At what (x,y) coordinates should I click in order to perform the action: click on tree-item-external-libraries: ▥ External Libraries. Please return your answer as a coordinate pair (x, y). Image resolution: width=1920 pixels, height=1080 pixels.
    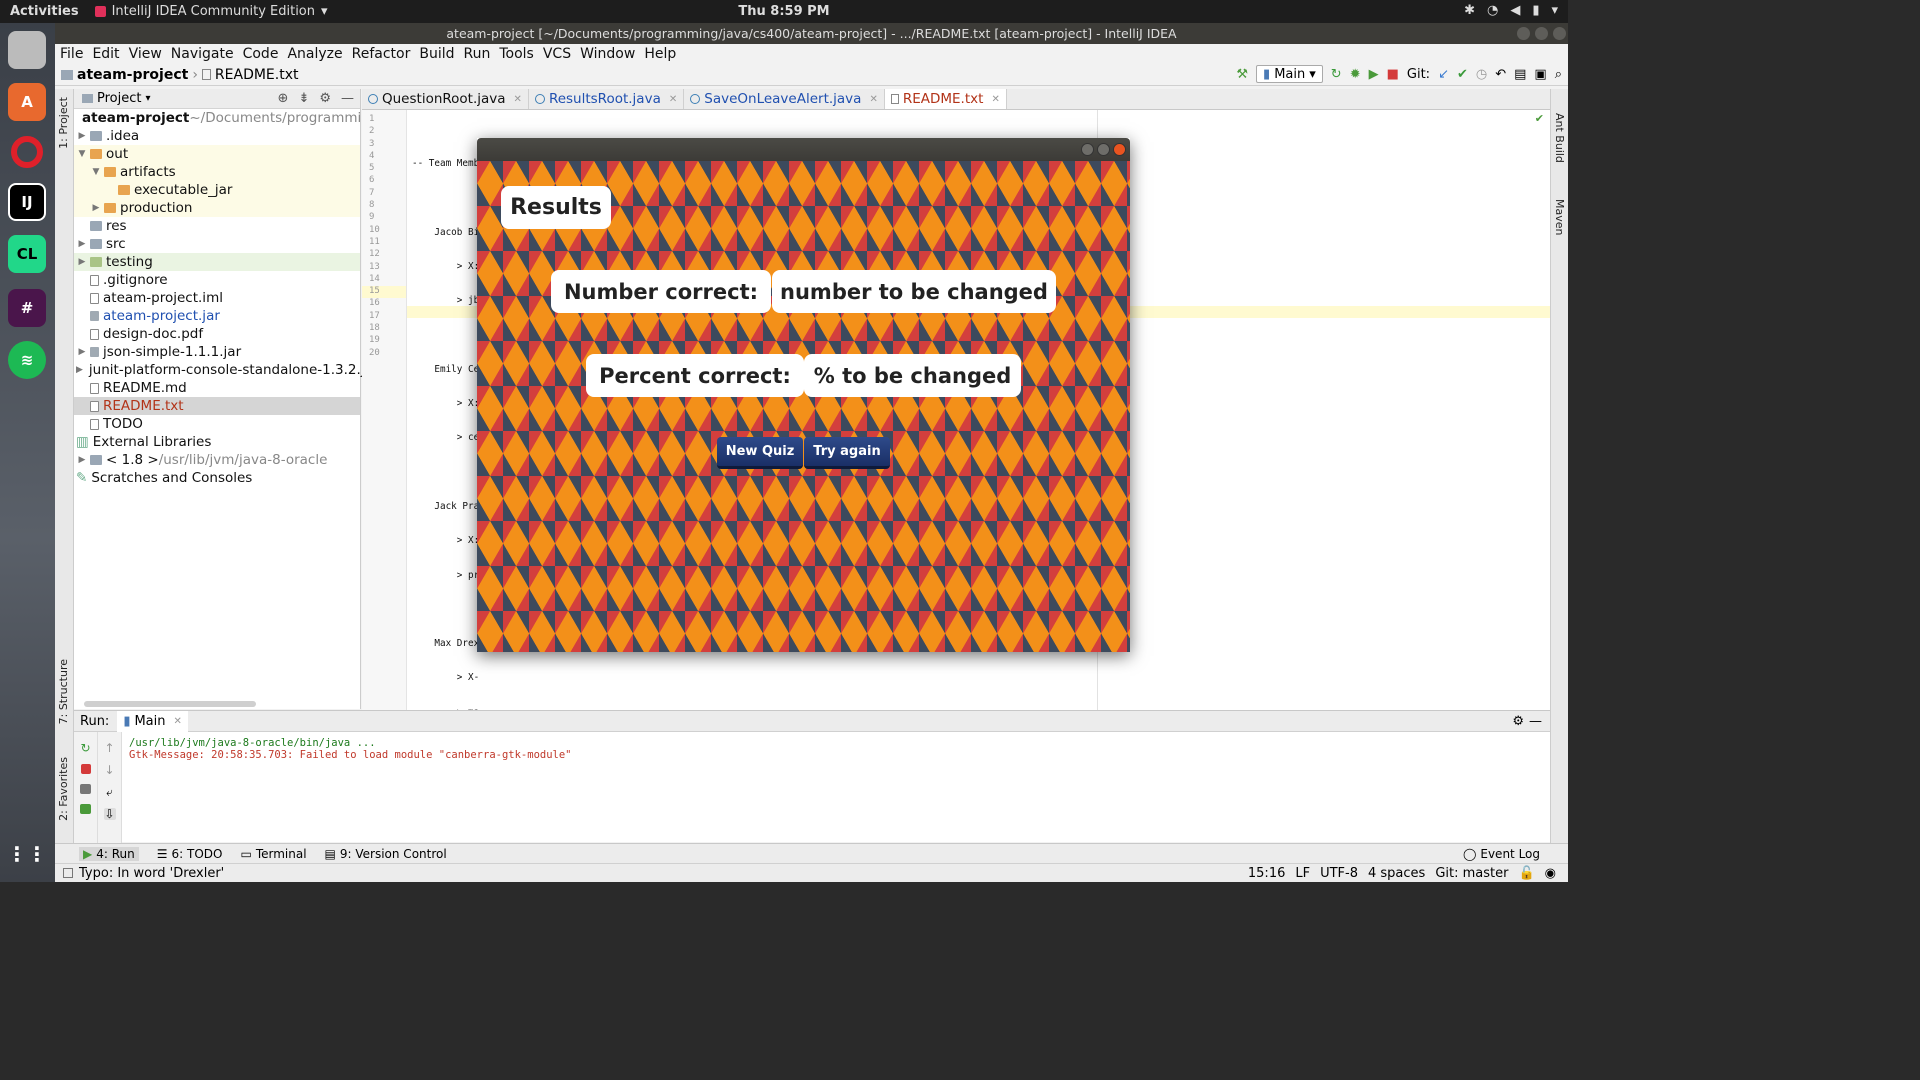
    Looking at the image, I should click on (217, 442).